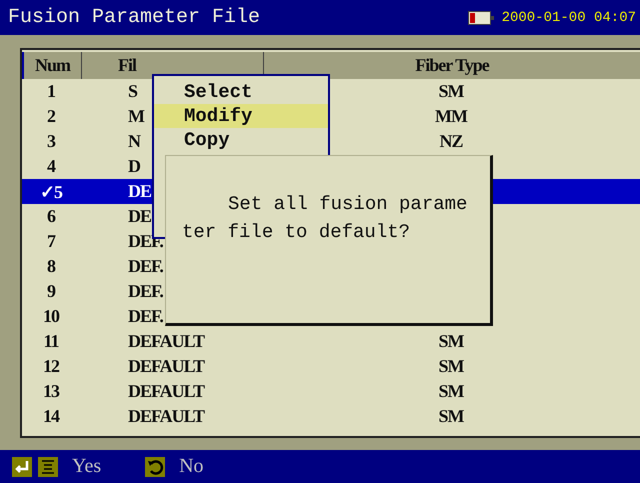 This screenshot has width=640, height=483. Describe the element at coordinates (52, 65) in the screenshot. I see `column-header: Num` at that location.